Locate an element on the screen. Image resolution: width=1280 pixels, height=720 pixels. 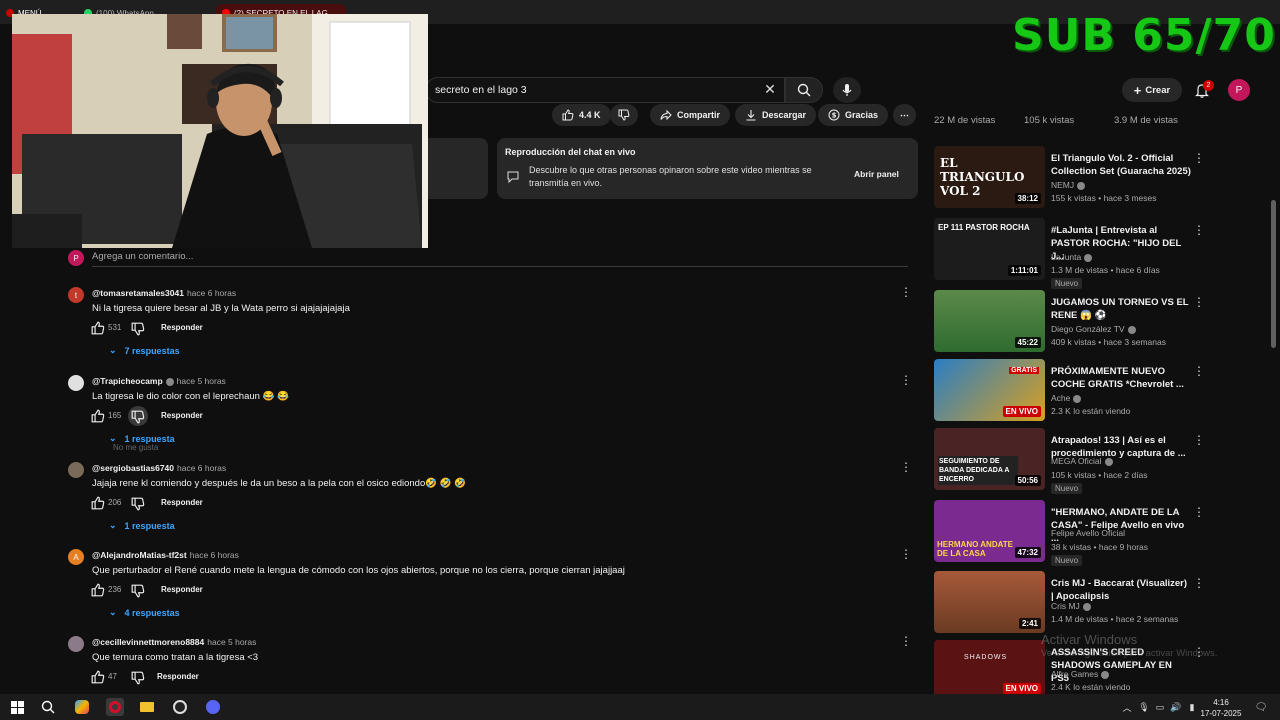
discord-icon is located at coordinates (213, 707).